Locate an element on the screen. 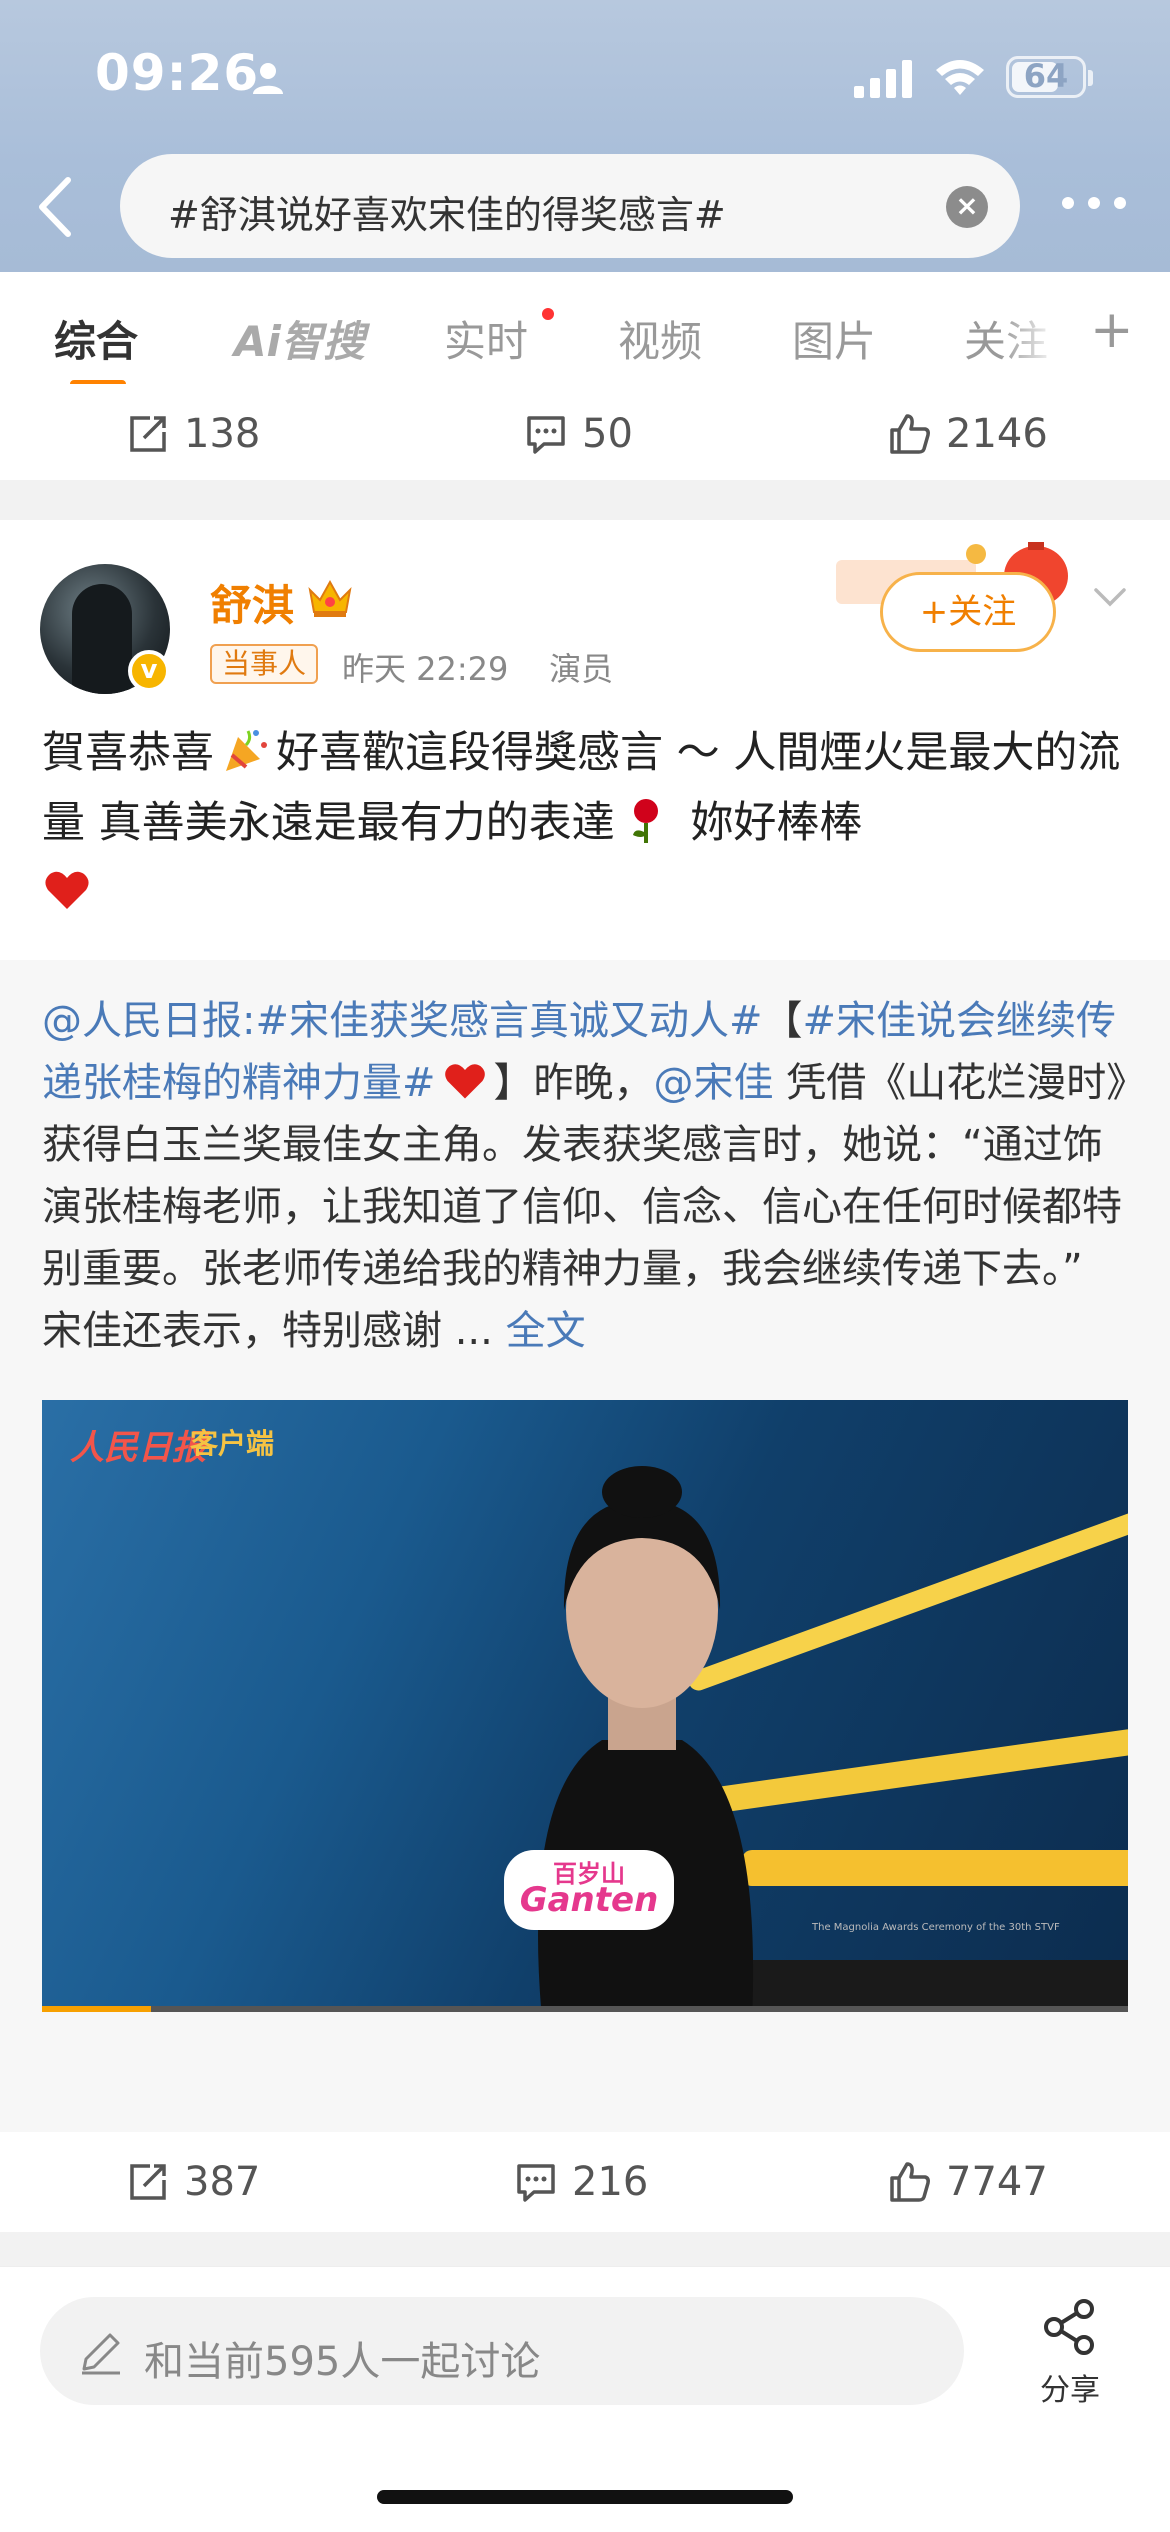 The width and height of the screenshot is (1170, 2532). tab-ai-search: Ai智搜 is located at coordinates (299, 338).